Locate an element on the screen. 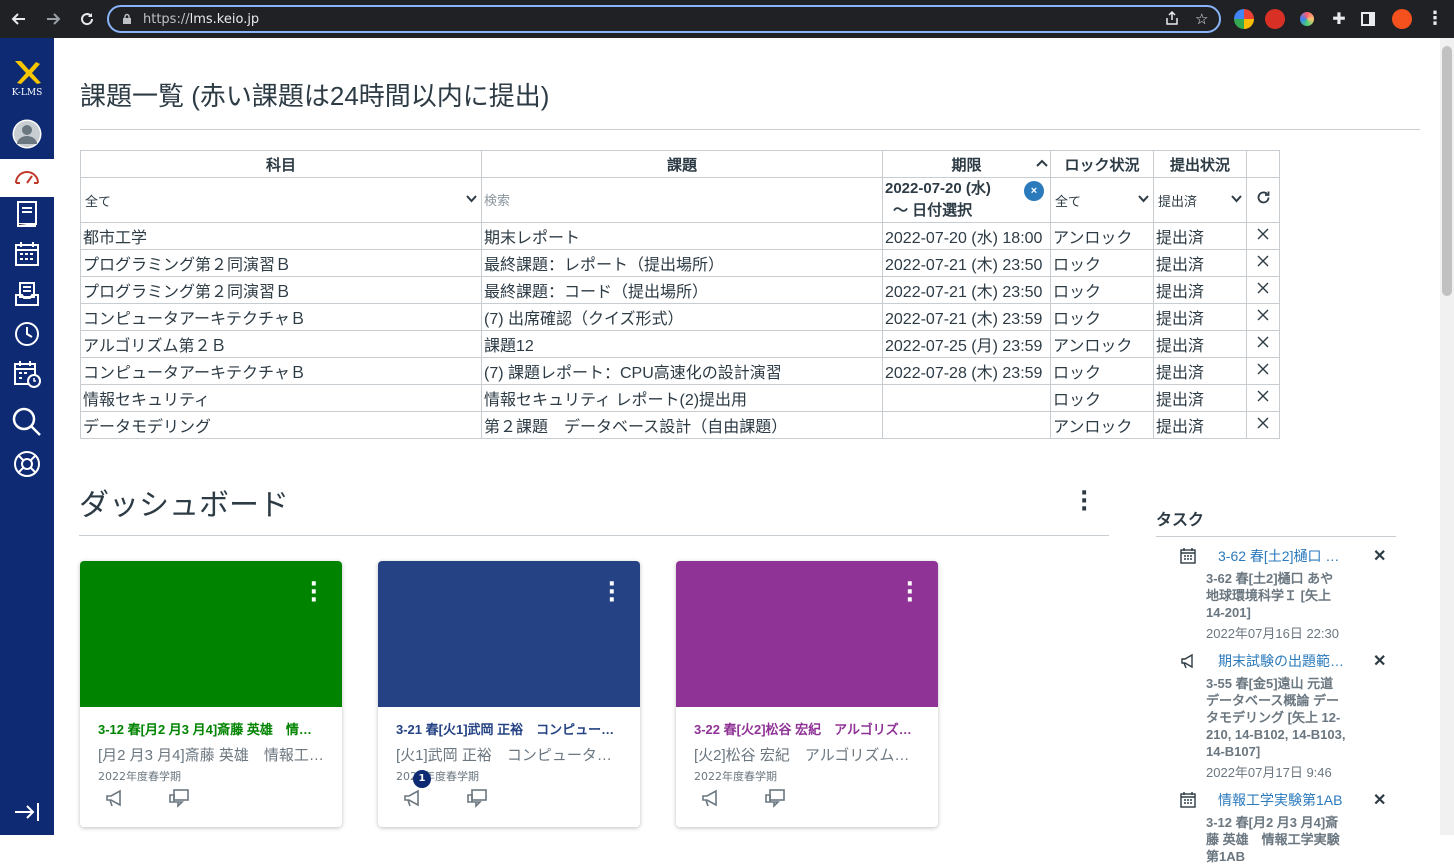  chevron-down-icon is located at coordinates (1236, 200).